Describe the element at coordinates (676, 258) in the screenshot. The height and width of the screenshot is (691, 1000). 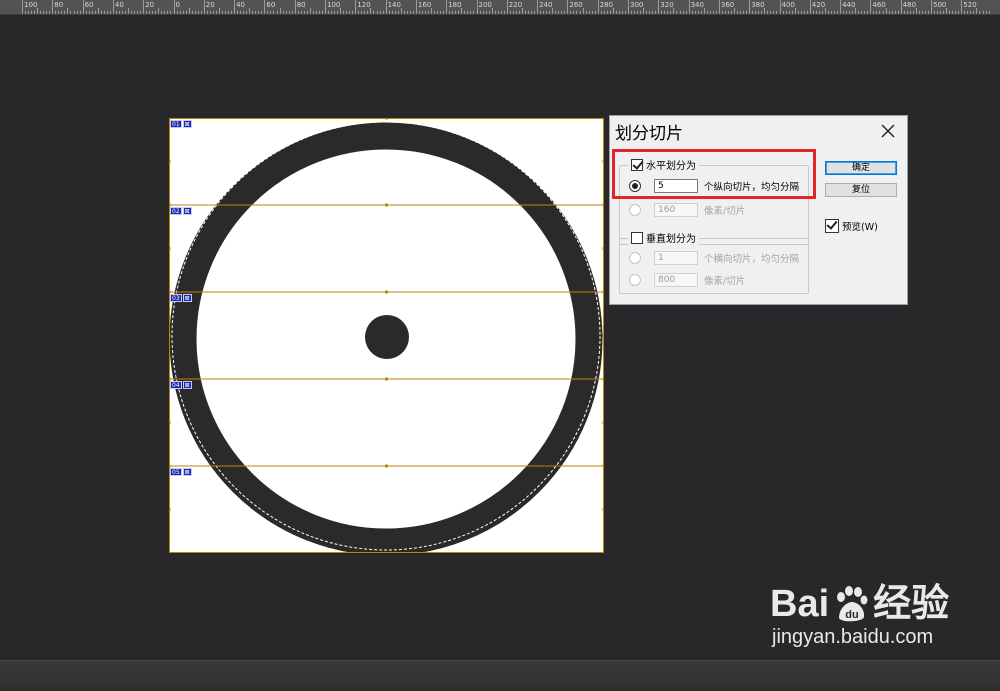
I see `vertical-count-input: 1` at that location.